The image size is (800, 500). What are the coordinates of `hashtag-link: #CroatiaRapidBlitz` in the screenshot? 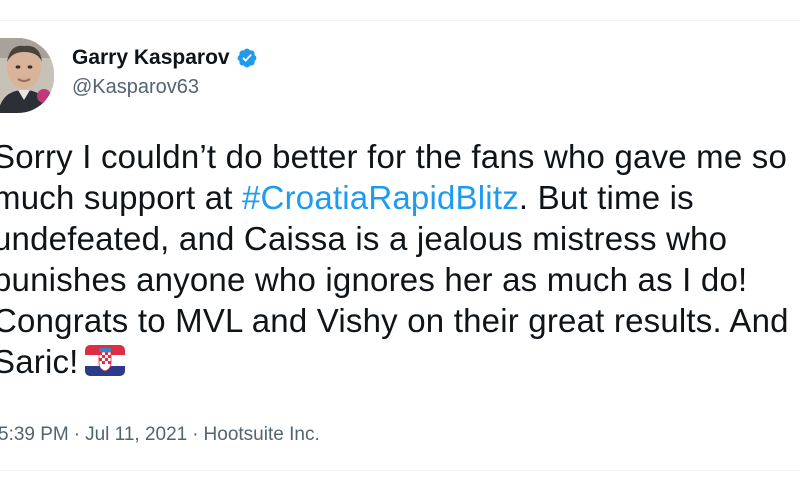 It's located at (380, 197).